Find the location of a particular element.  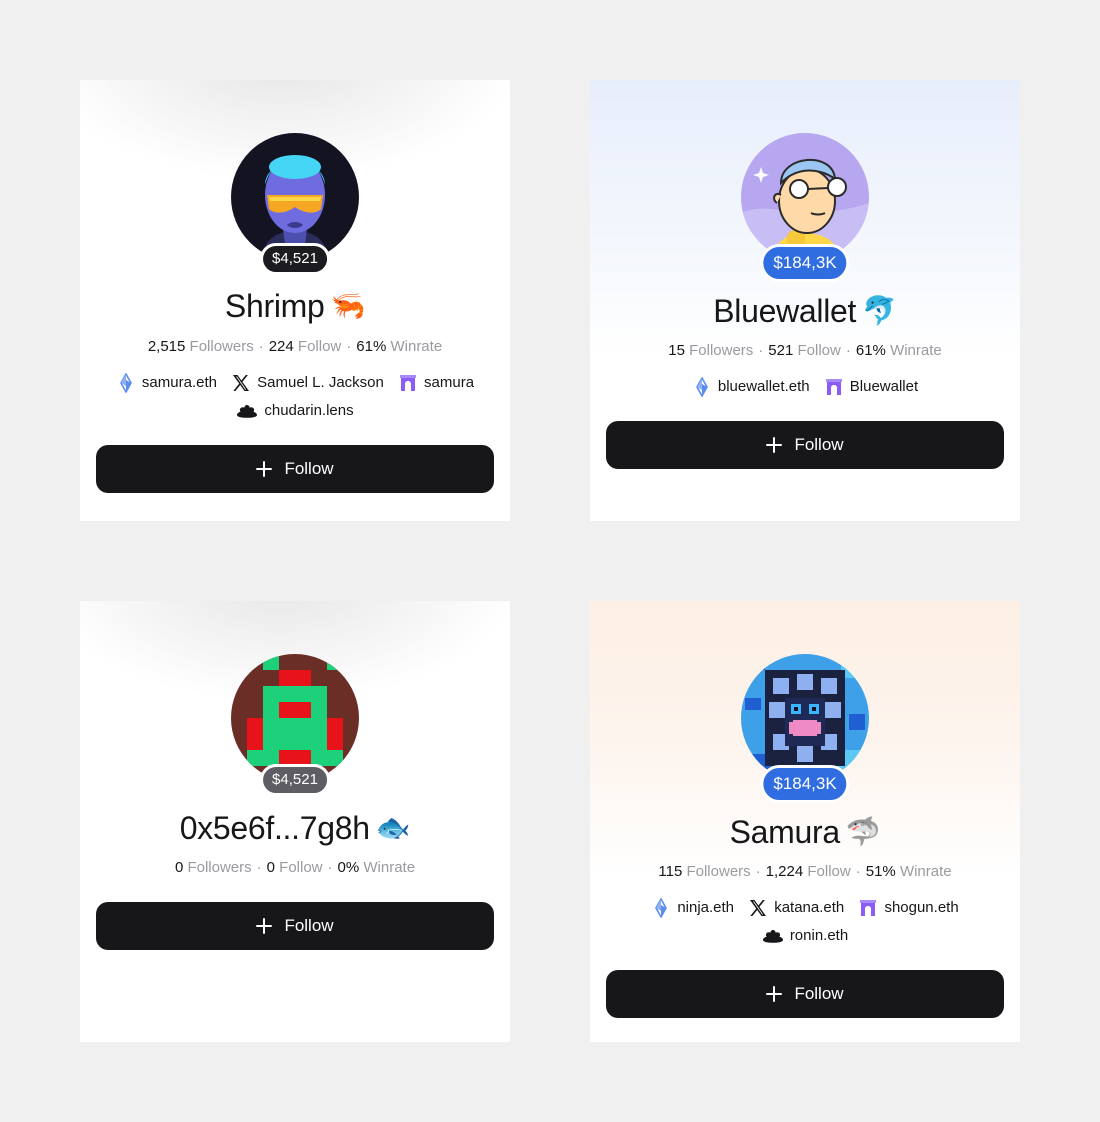

winrate-value: 0% is located at coordinates (348, 867).